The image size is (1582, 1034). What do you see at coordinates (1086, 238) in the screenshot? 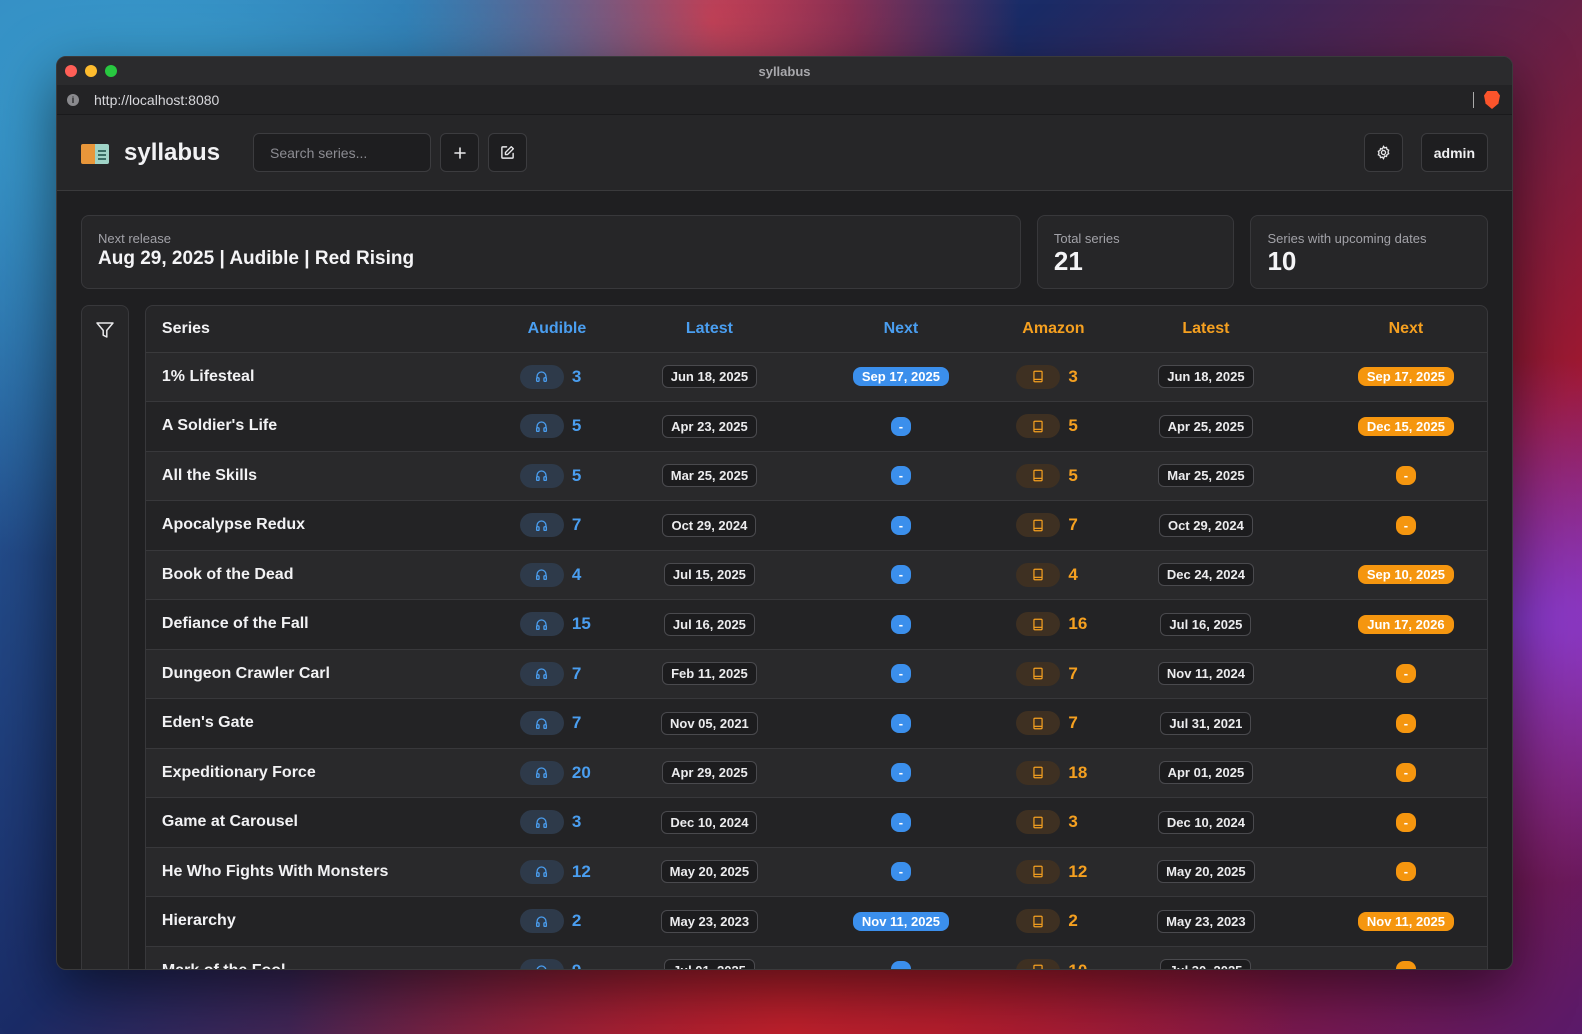
I see `total-series-label: Total series` at bounding box center [1086, 238].